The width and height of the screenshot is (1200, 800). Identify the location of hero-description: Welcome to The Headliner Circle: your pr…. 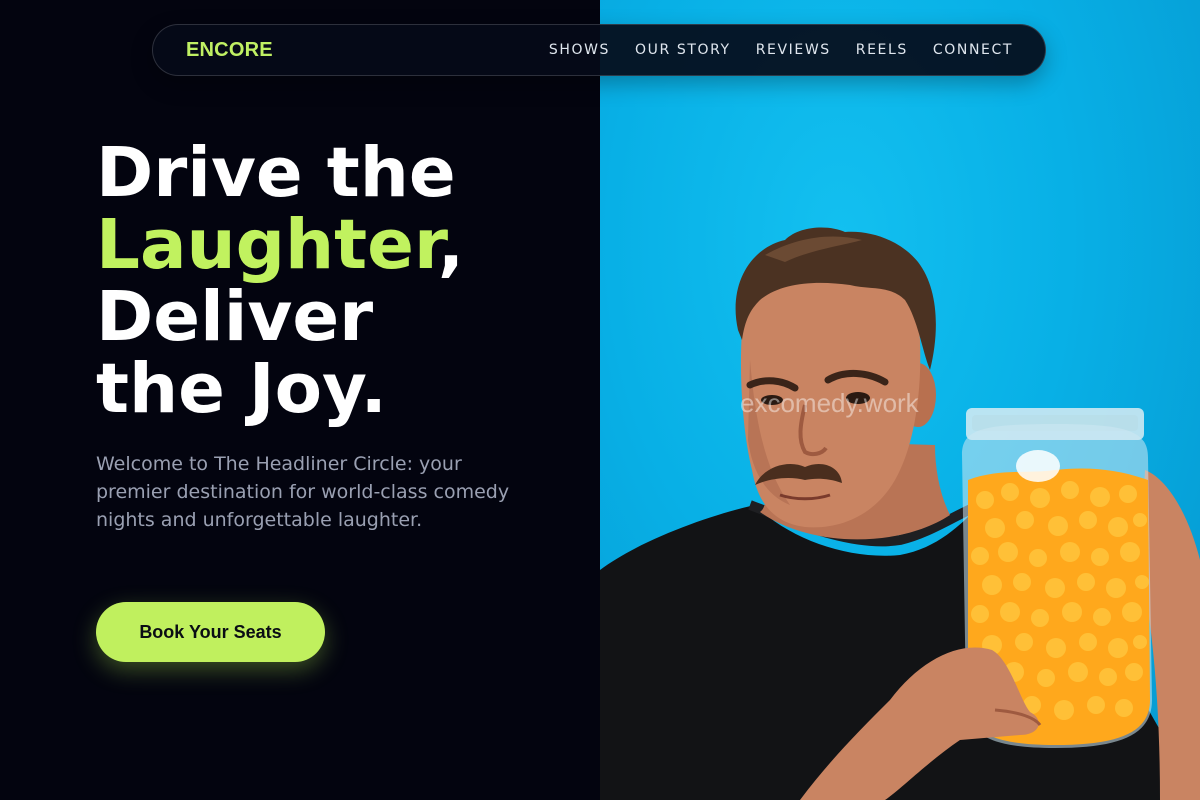
(303, 492).